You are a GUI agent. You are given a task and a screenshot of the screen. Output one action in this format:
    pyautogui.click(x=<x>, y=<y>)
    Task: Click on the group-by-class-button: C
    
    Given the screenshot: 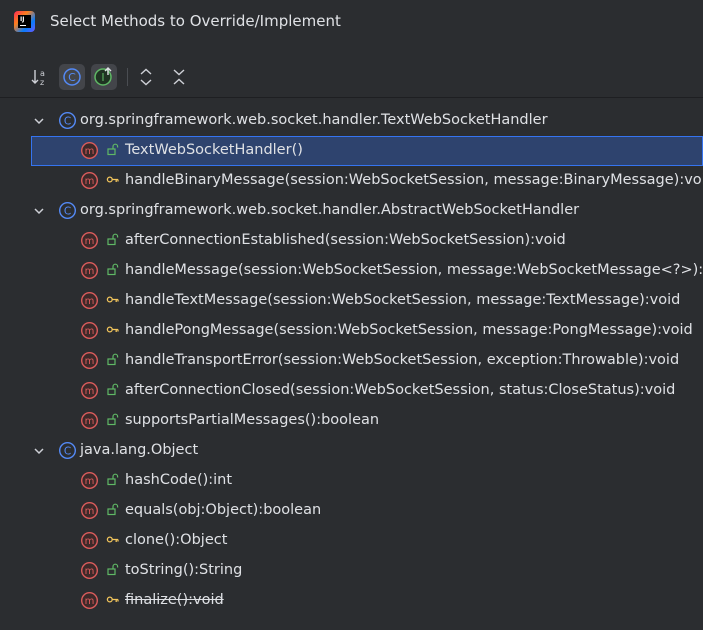 What is the action you would take?
    pyautogui.click(x=72, y=77)
    